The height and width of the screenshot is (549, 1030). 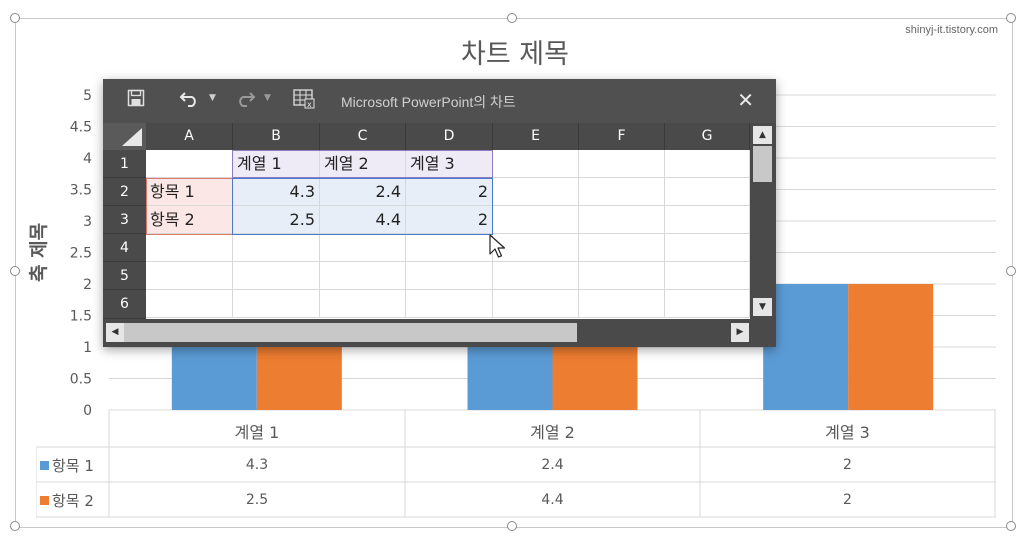 I want to click on cell-a5, so click(x=189, y=276).